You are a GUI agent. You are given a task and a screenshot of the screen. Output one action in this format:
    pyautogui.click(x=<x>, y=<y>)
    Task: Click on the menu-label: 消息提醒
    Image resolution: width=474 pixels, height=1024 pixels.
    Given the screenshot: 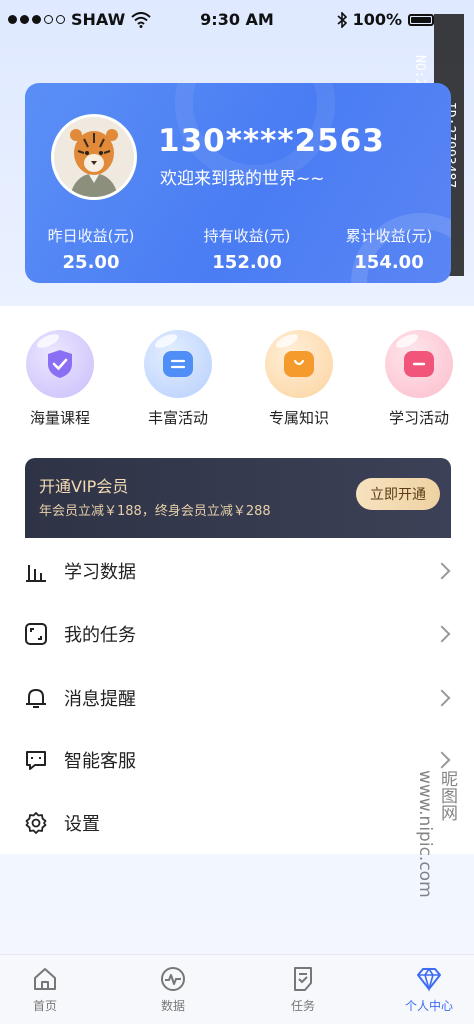 What is the action you would take?
    pyautogui.click(x=100, y=699)
    